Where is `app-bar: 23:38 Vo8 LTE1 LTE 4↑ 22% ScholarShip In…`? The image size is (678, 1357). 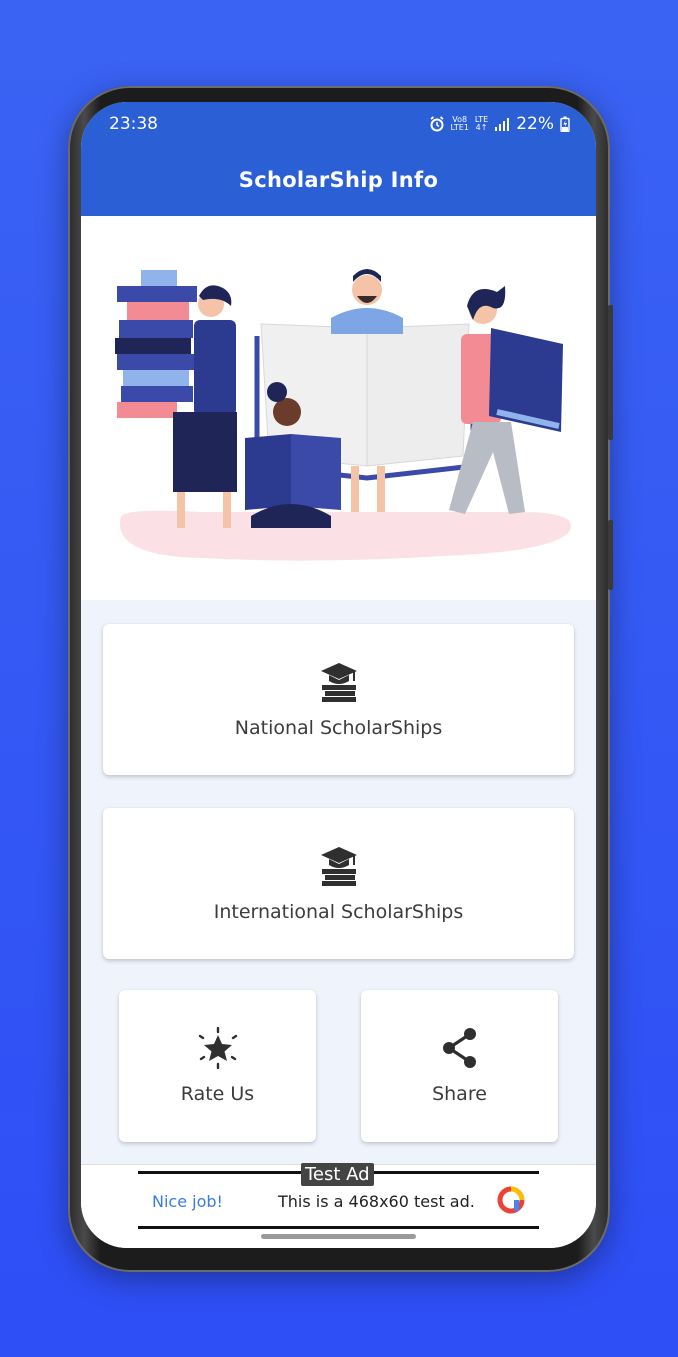 app-bar: 23:38 Vo8 LTE1 LTE 4↑ 22% ScholarShip In… is located at coordinates (338, 159).